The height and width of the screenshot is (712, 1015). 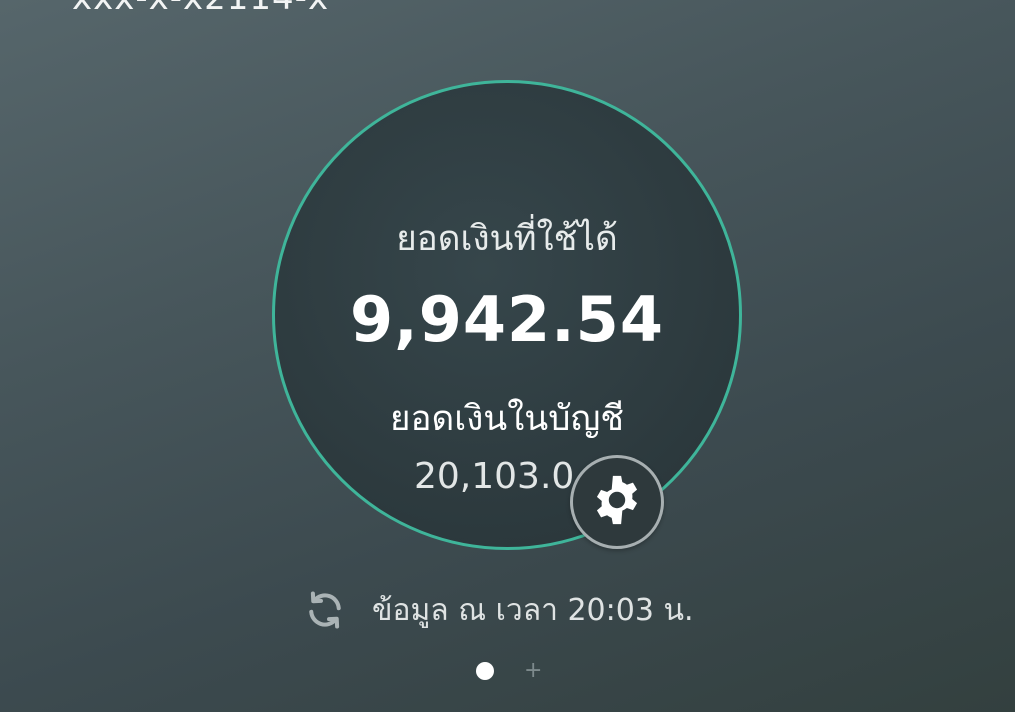 What do you see at coordinates (485, 671) in the screenshot?
I see `pagination-dot-active` at bounding box center [485, 671].